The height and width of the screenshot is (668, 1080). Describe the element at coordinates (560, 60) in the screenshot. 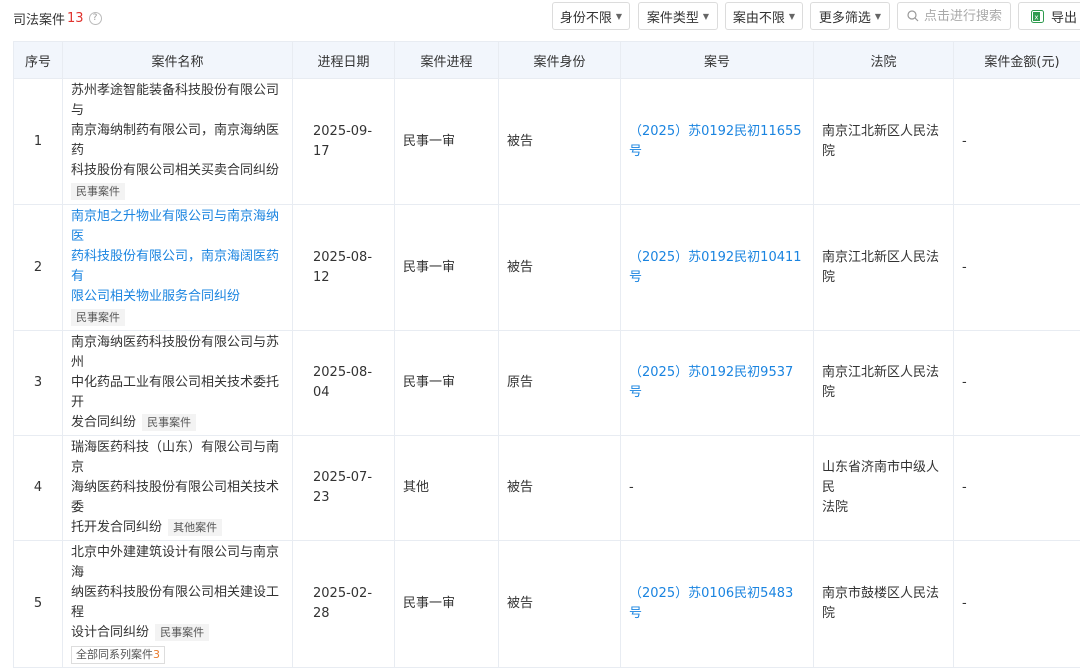

I see `column-header-role: 案件身份` at that location.